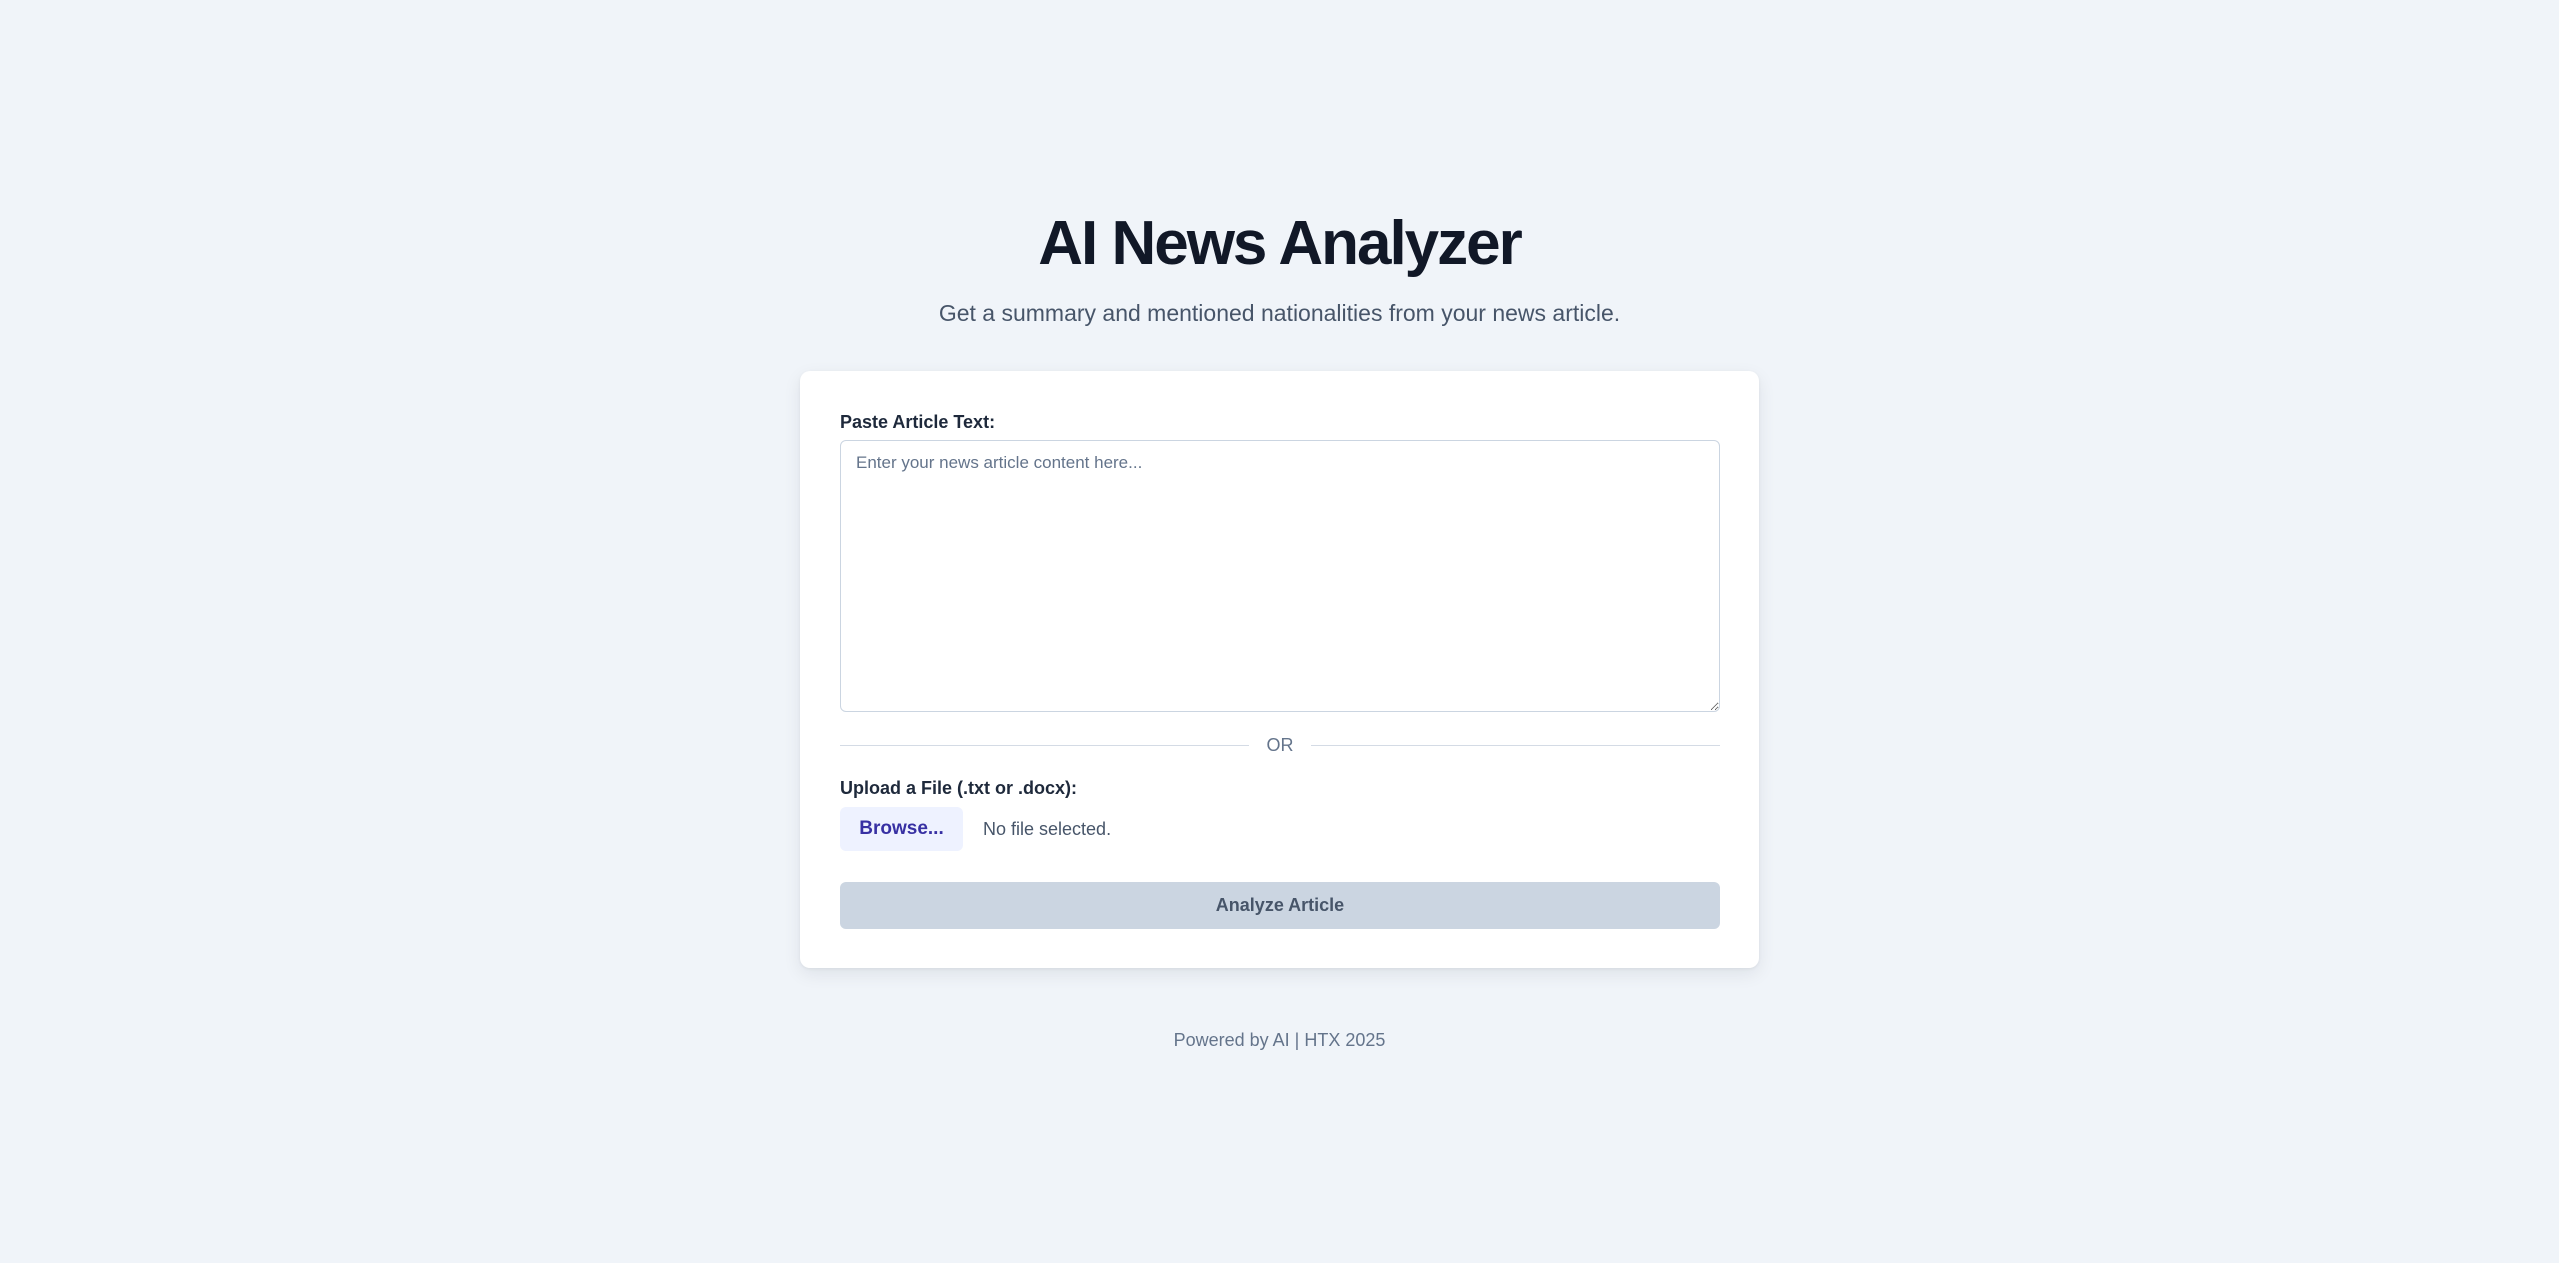 This screenshot has height=1263, width=2559. Describe the element at coordinates (1280, 745) in the screenshot. I see `or-divider: OR` at that location.